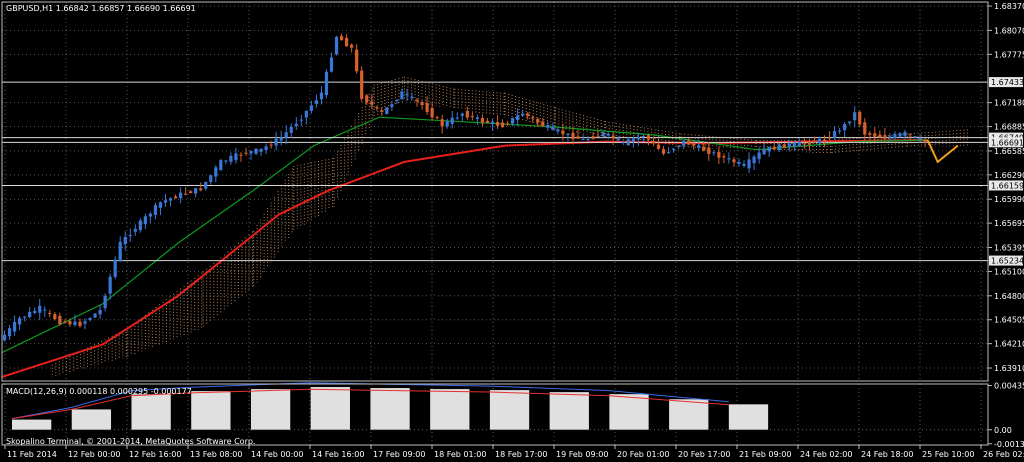  What do you see at coordinates (1009, 199) in the screenshot?
I see `price-tick-label: 1.65990` at bounding box center [1009, 199].